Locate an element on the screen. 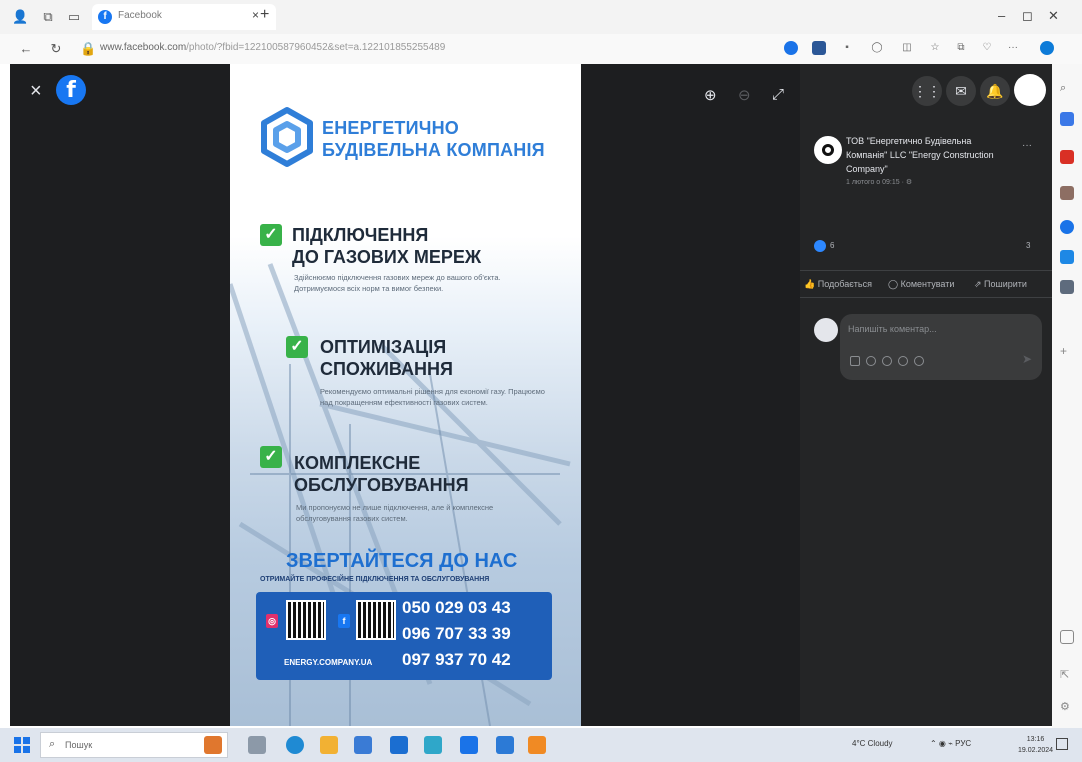 This screenshot has height=762, width=1082. fullscreen-icon: ⤢ is located at coordinates (778, 94).